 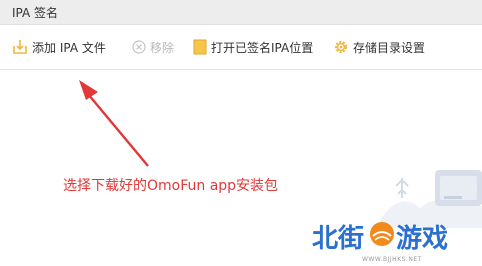 What do you see at coordinates (171, 186) in the screenshot?
I see `annotation-text: 选择下载好的OmoFun app安装包` at bounding box center [171, 186].